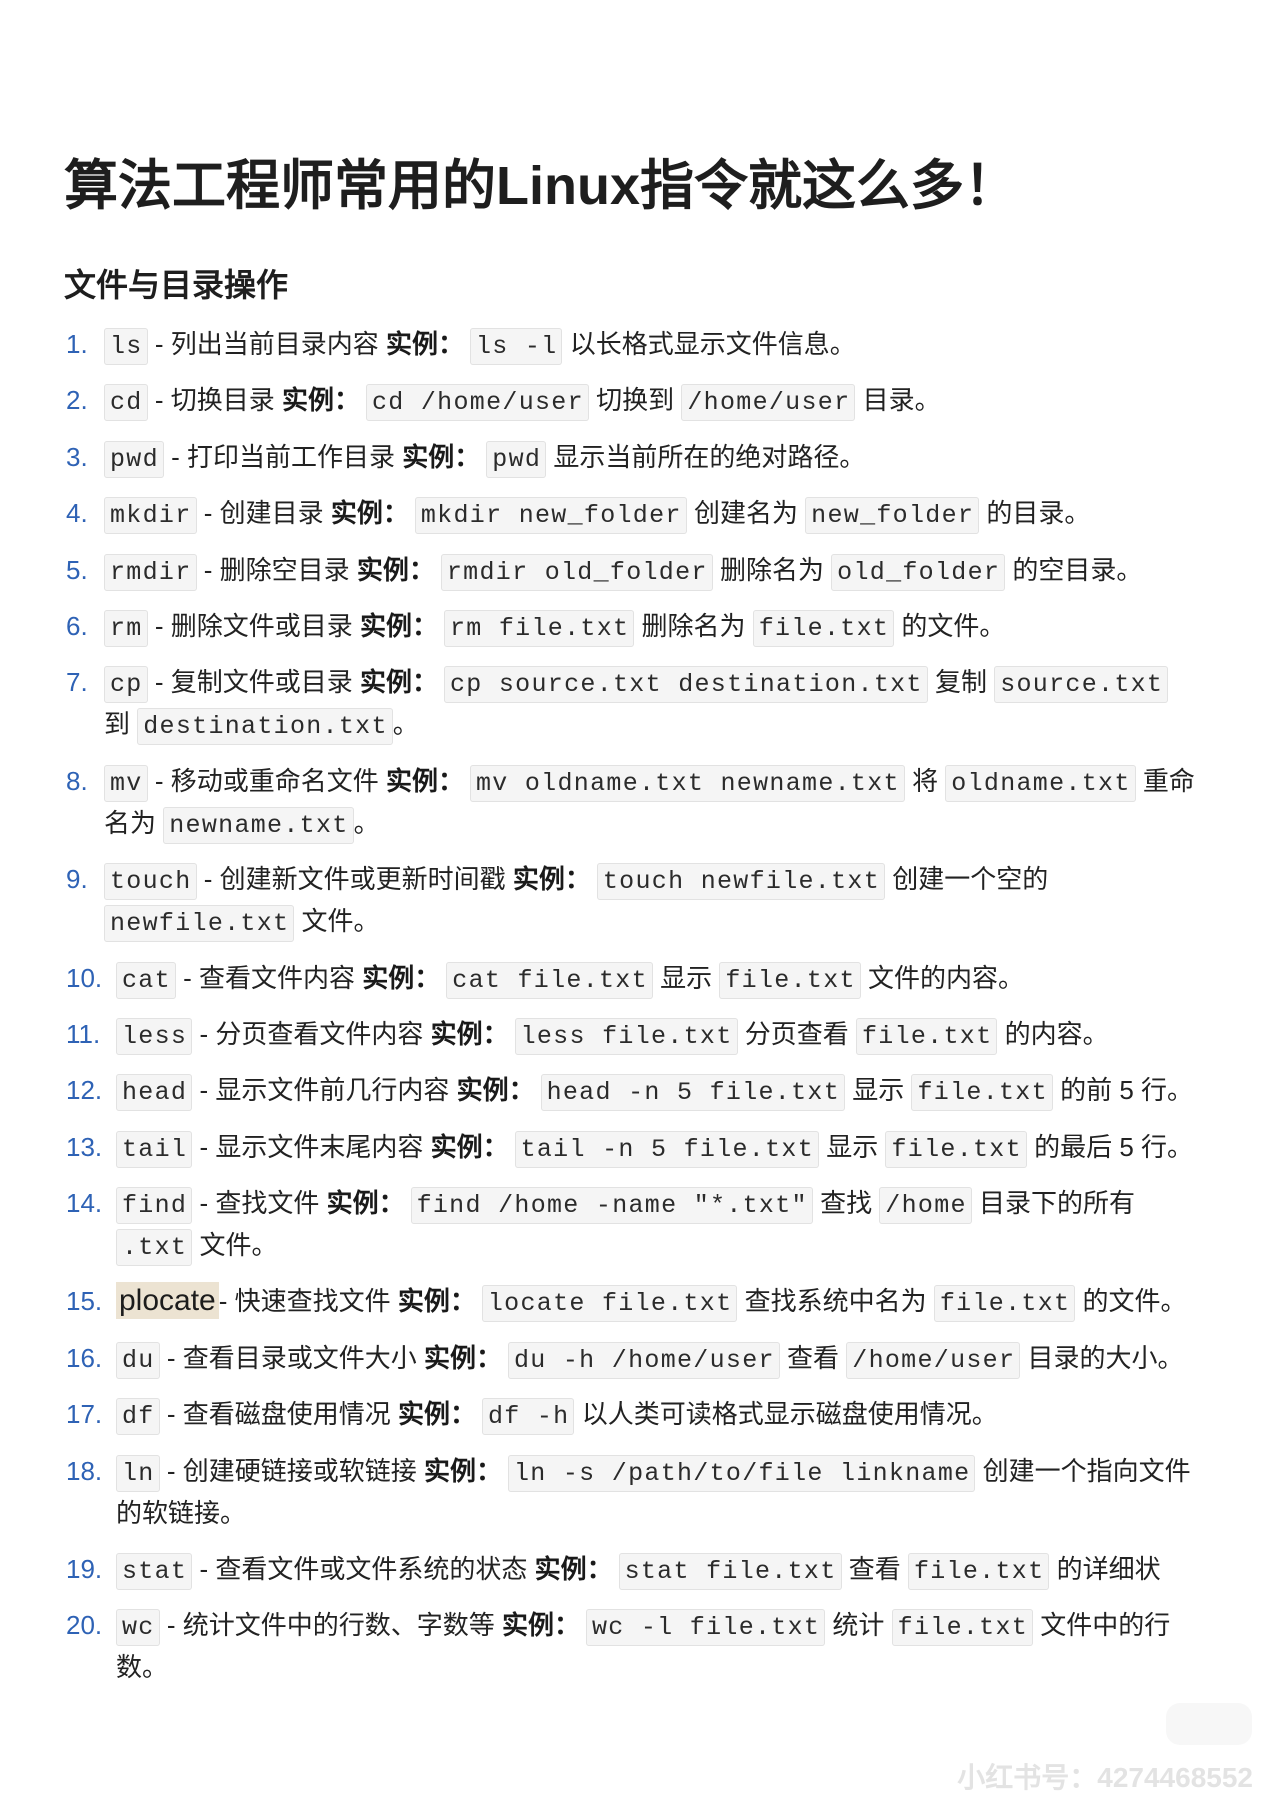  Describe the element at coordinates (84, 1146) in the screenshot. I see `list-number: 13.` at that location.